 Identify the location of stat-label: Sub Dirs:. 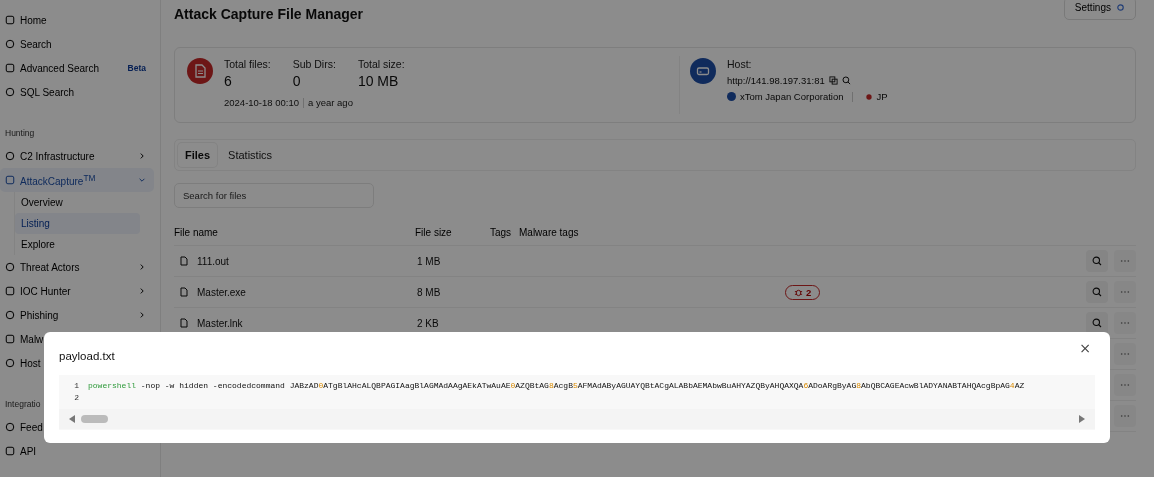
(314, 64).